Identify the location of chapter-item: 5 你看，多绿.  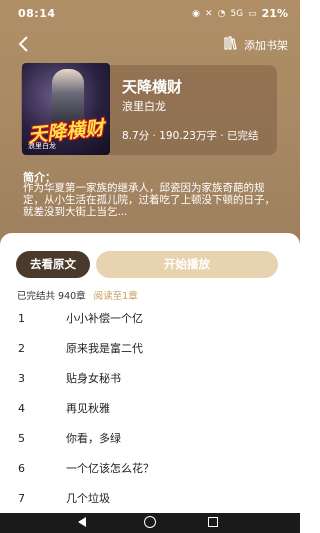
(150, 438).